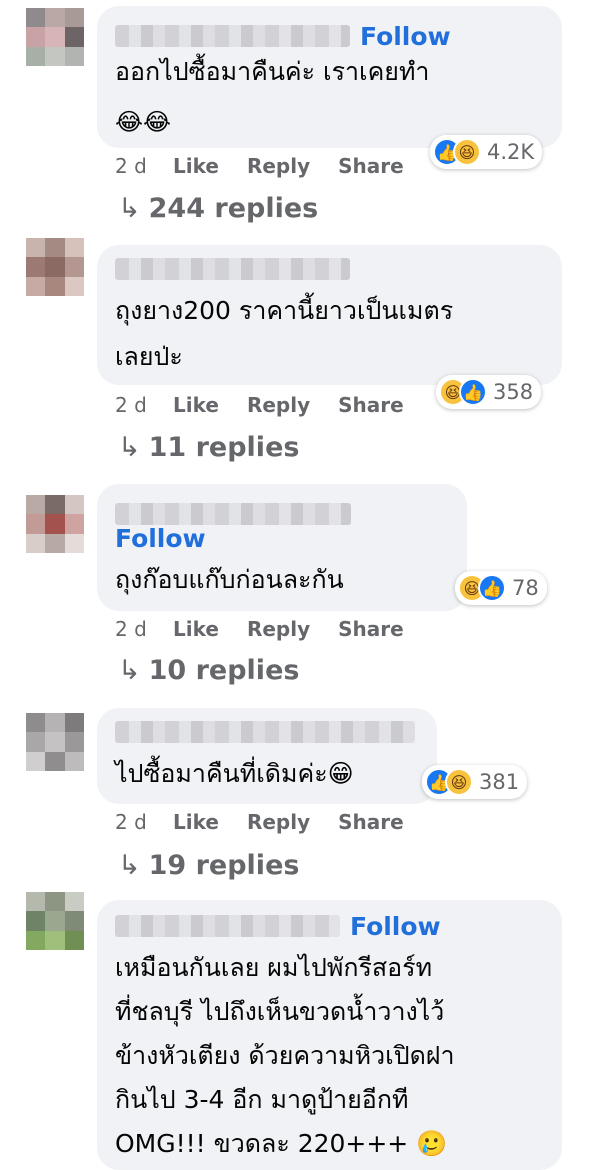 The width and height of the screenshot is (600, 1170). What do you see at coordinates (281, 1143) in the screenshot?
I see `comment-text: OMG!!! ขวดละ 220+++ 🥲` at bounding box center [281, 1143].